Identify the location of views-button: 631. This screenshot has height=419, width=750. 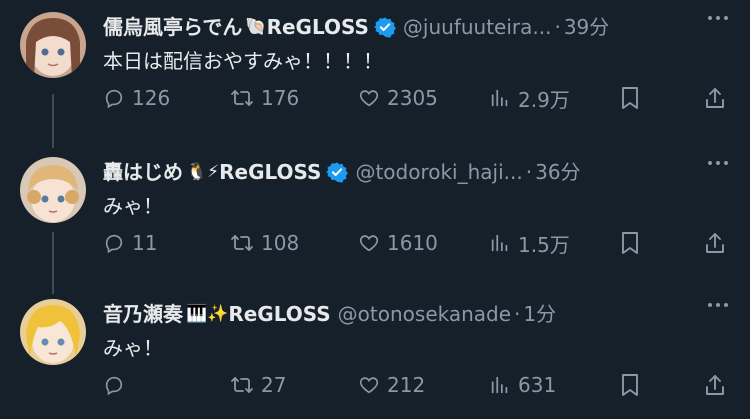
(522, 385).